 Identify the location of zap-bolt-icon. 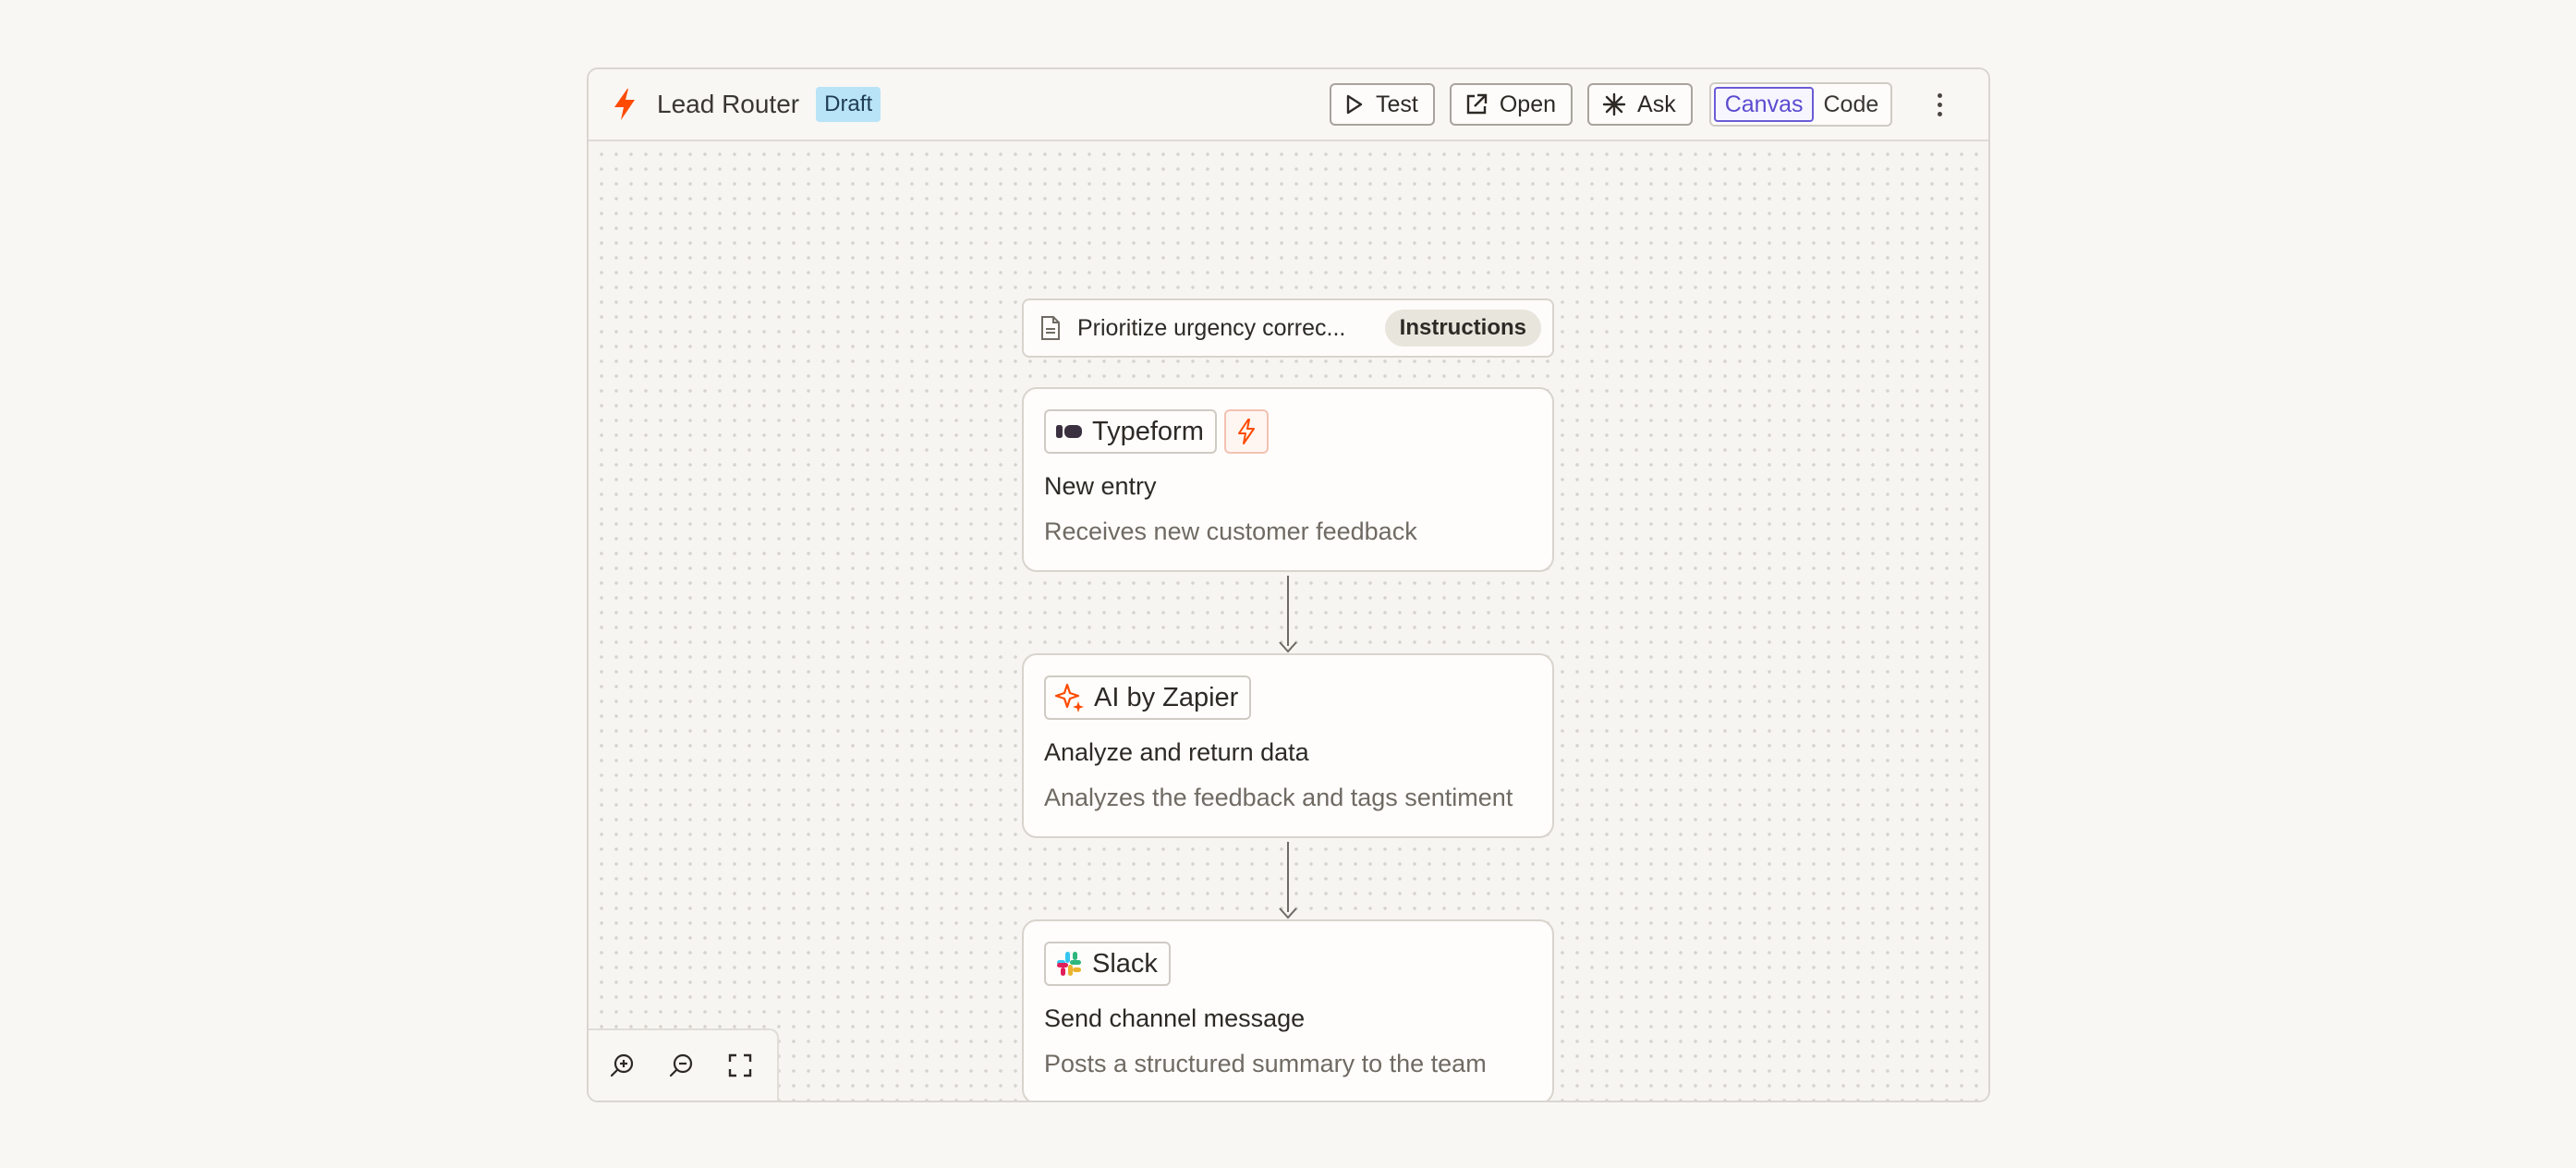
(624, 105).